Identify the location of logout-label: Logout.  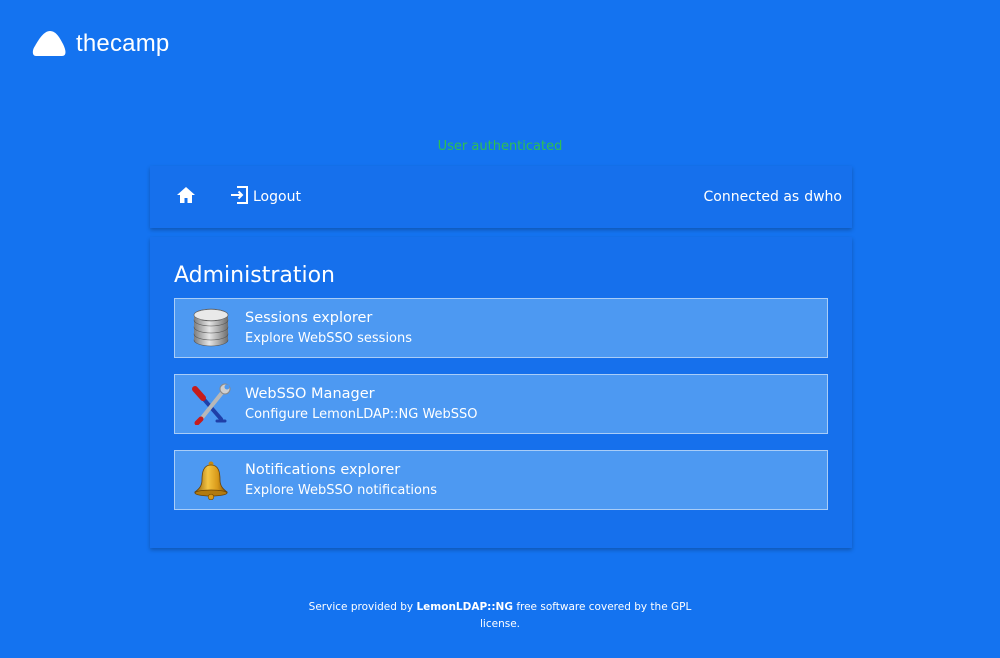
(277, 197).